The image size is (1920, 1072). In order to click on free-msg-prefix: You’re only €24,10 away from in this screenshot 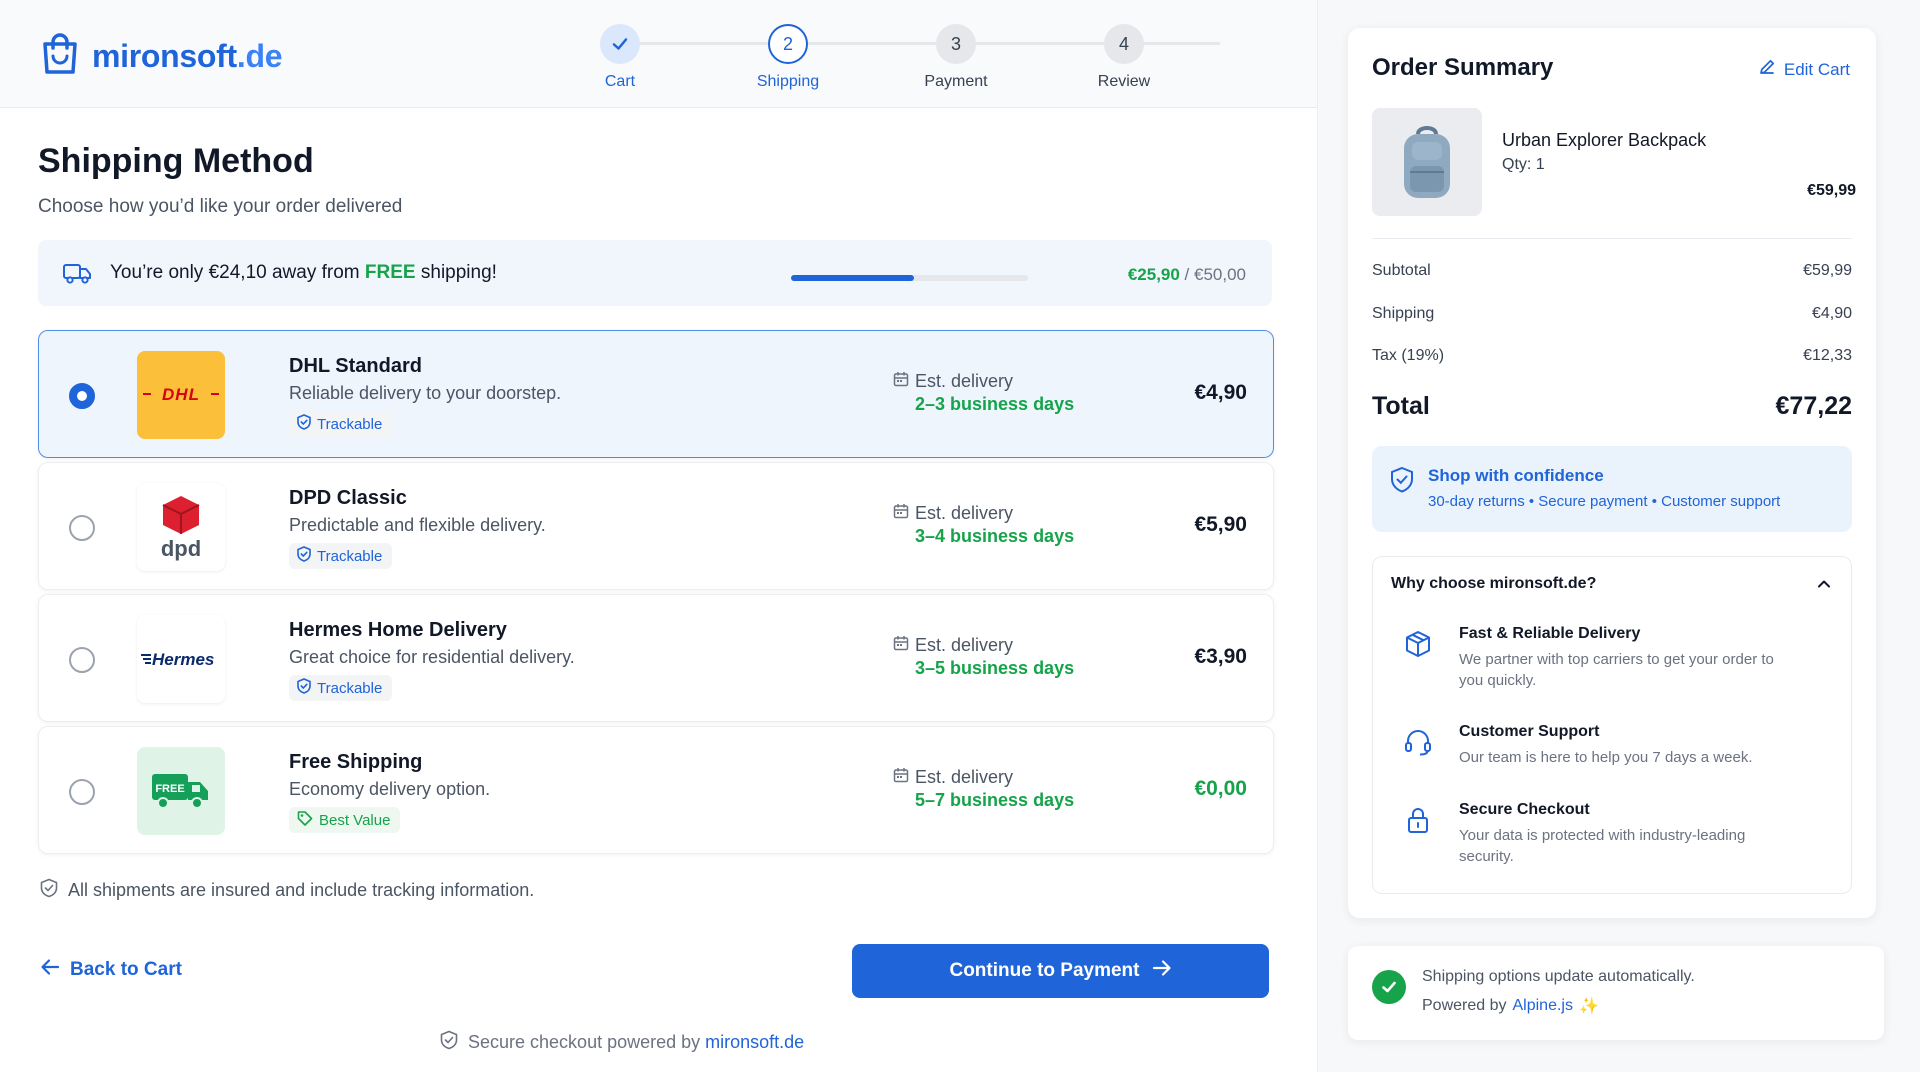, I will do `click(237, 272)`.